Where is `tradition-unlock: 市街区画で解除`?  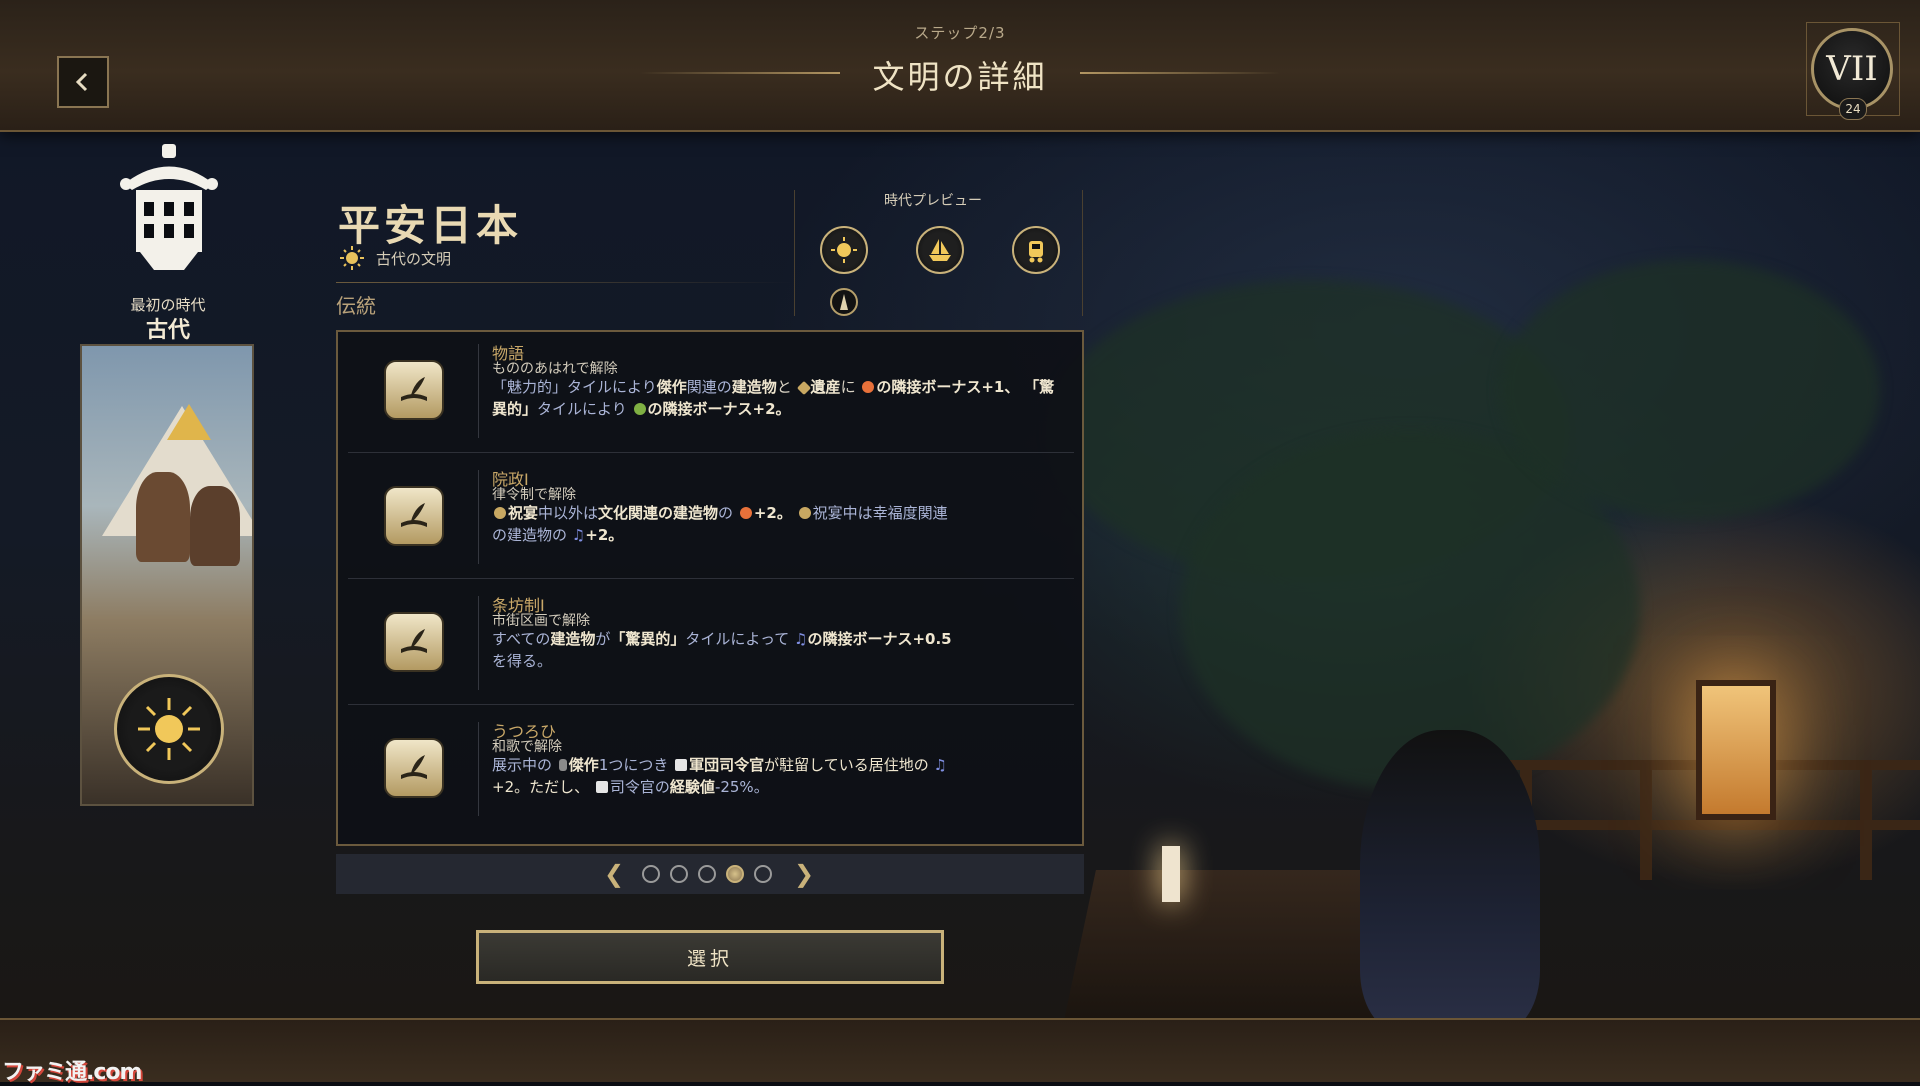 tradition-unlock: 市街区画で解除 is located at coordinates (541, 621).